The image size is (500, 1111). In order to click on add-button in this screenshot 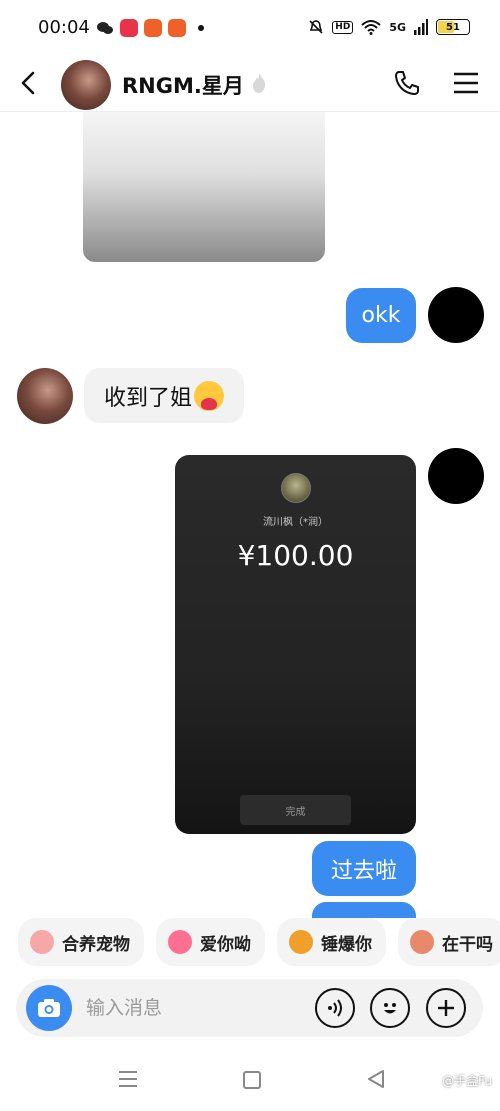, I will do `click(446, 1008)`.